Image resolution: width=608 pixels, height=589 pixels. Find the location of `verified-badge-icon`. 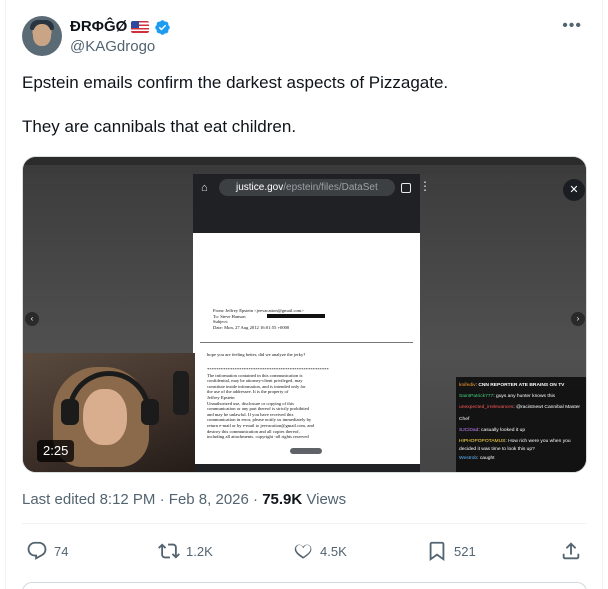

verified-badge-icon is located at coordinates (163, 27).